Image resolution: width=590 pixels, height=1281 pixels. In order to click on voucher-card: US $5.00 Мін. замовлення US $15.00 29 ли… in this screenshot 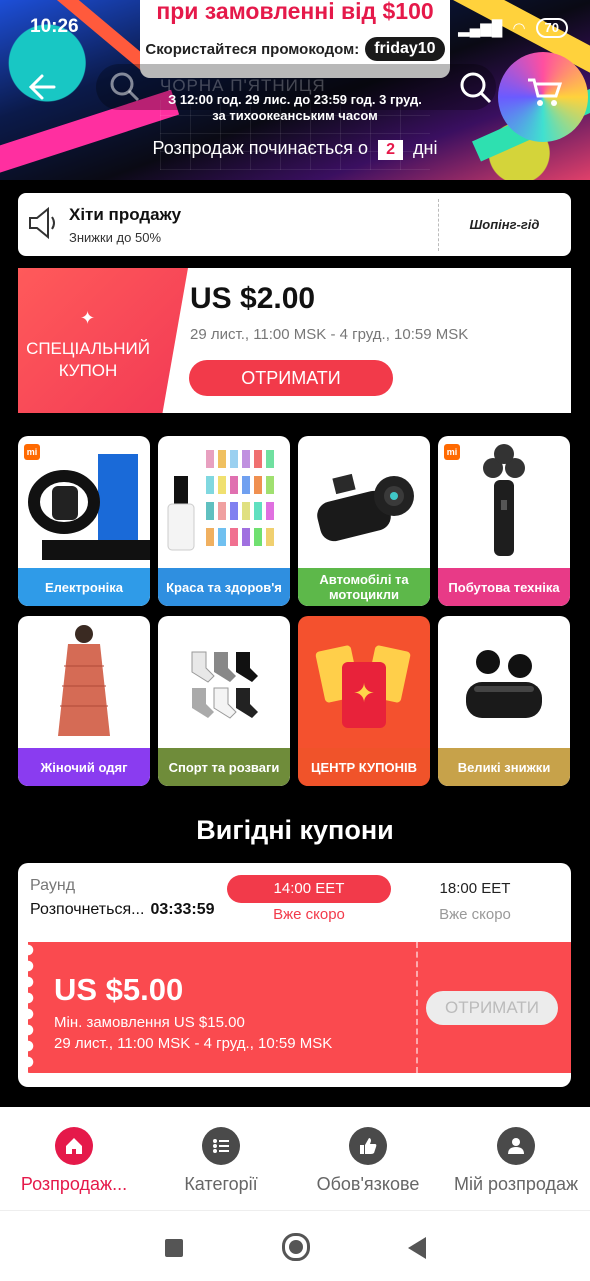, I will do `click(222, 1007)`.